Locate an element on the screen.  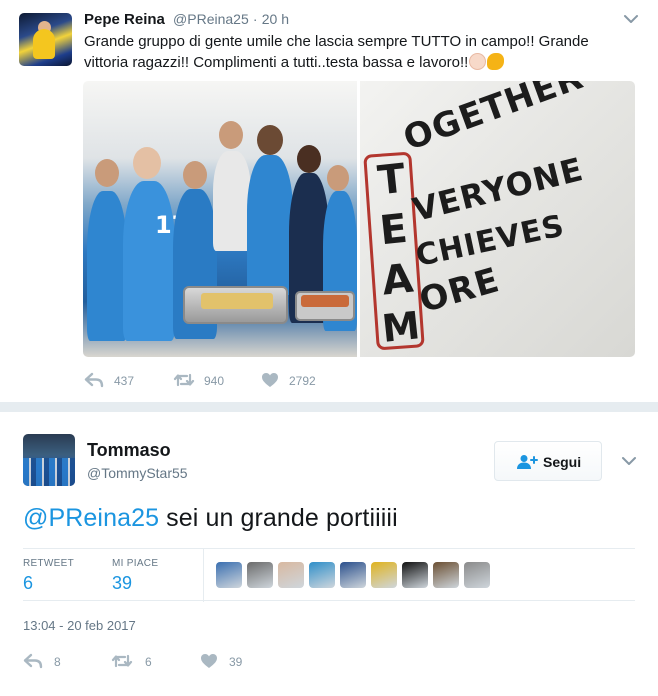
like-button: 39 is located at coordinates (230, 661).